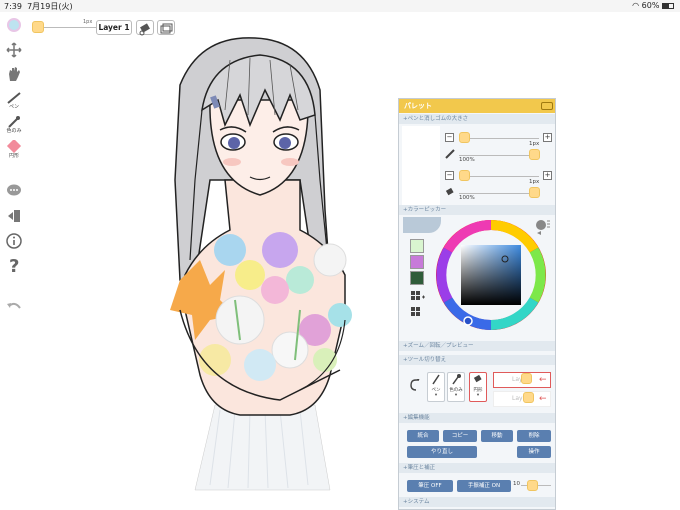 The image size is (680, 510). I want to click on eyedropper-tool: 色のみ, so click(14, 125).